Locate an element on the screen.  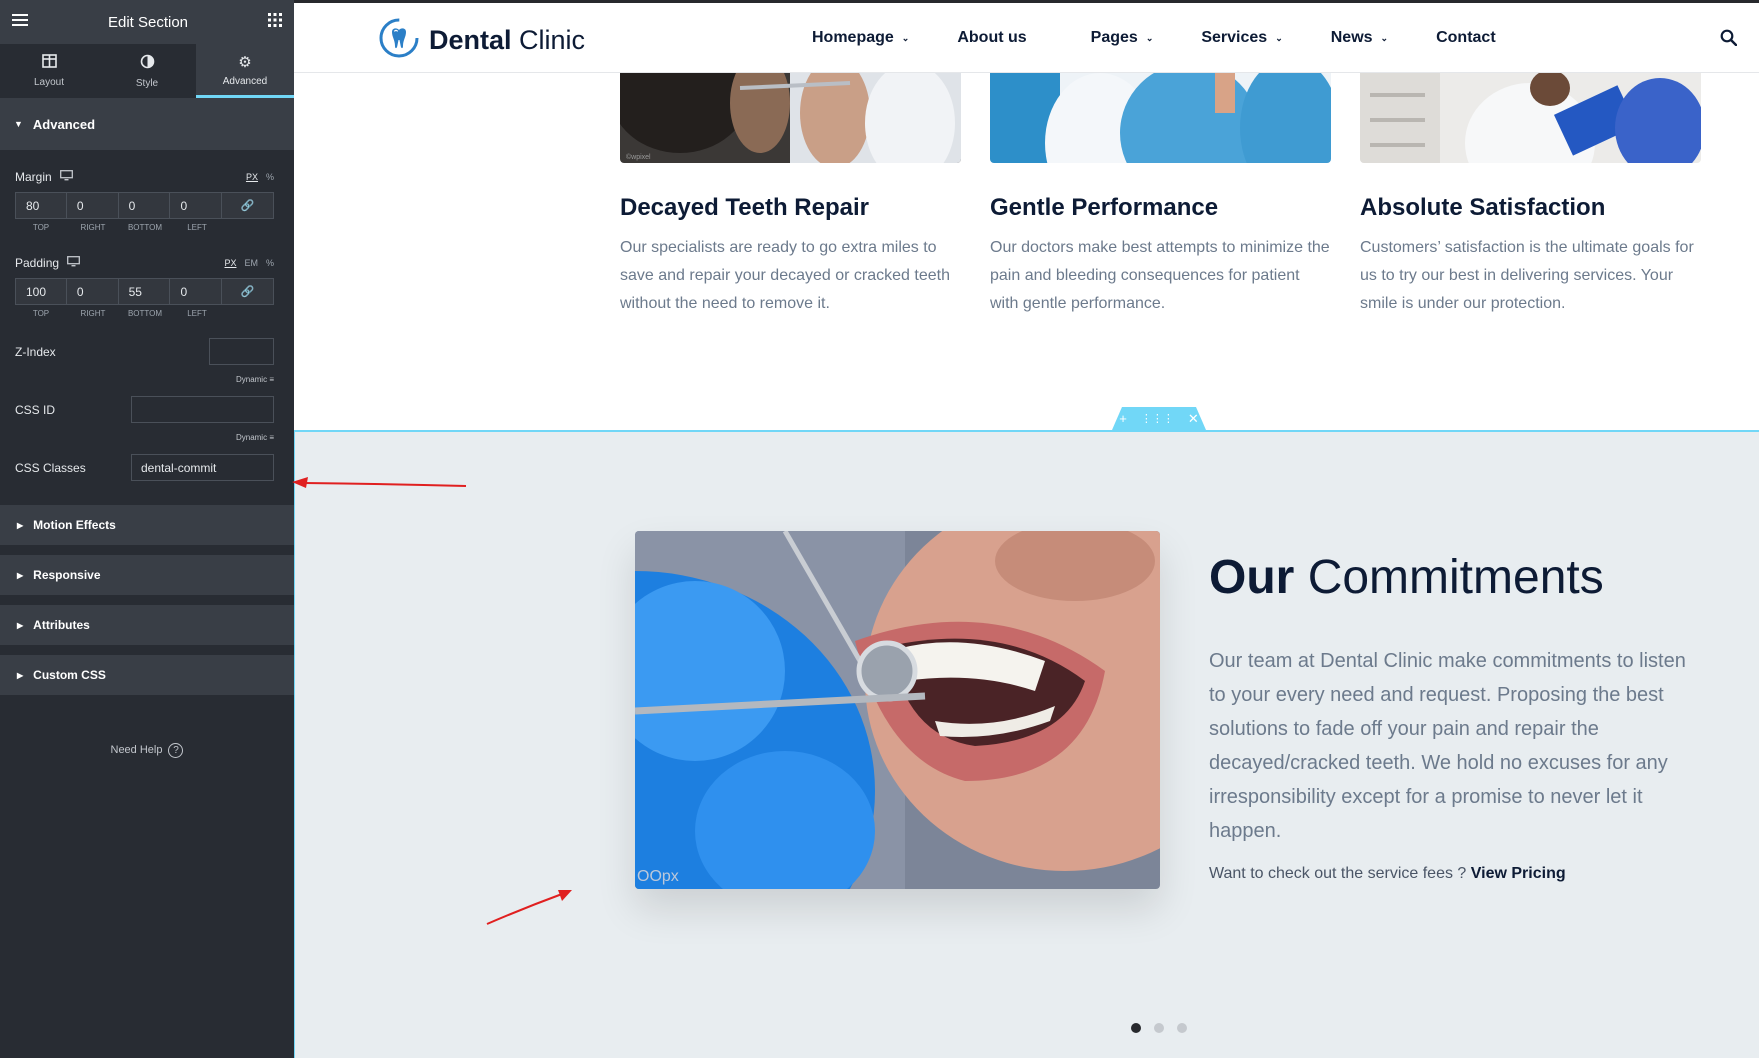
padding-top-input: 100 is located at coordinates (41, 291).